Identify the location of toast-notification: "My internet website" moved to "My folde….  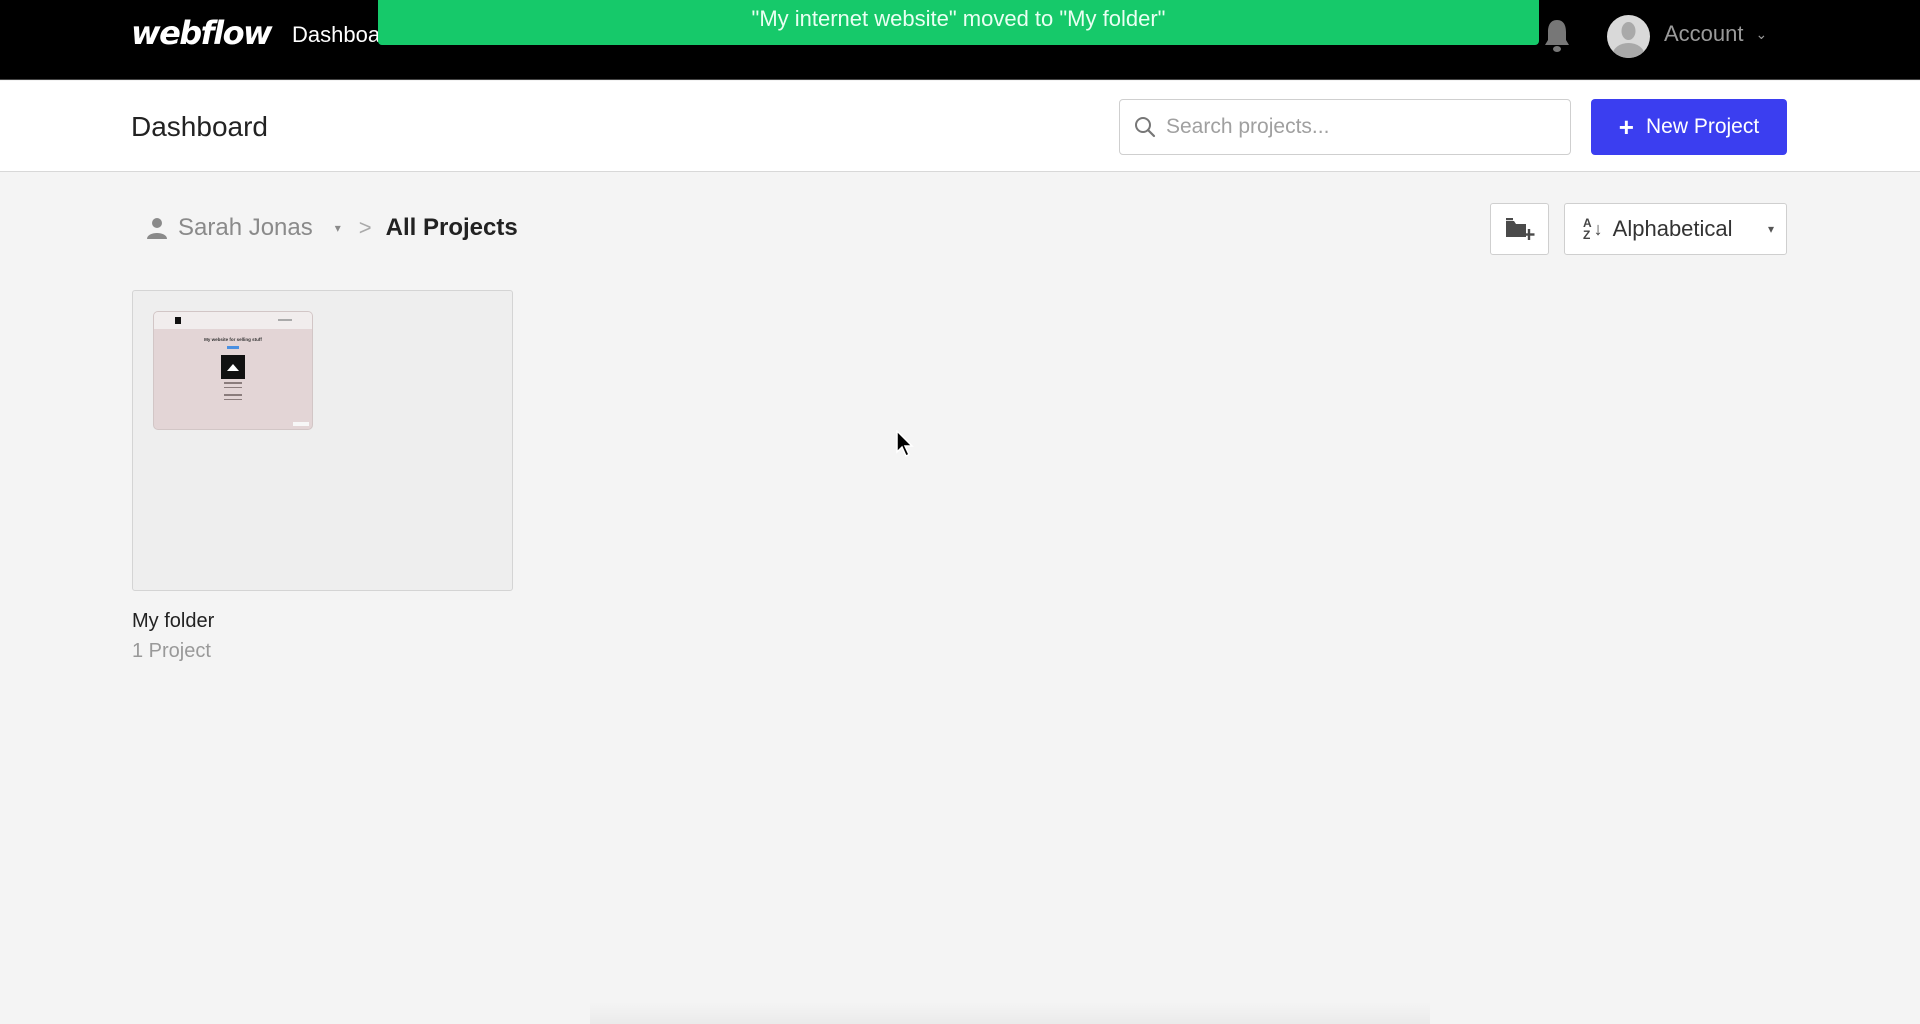
(958, 22).